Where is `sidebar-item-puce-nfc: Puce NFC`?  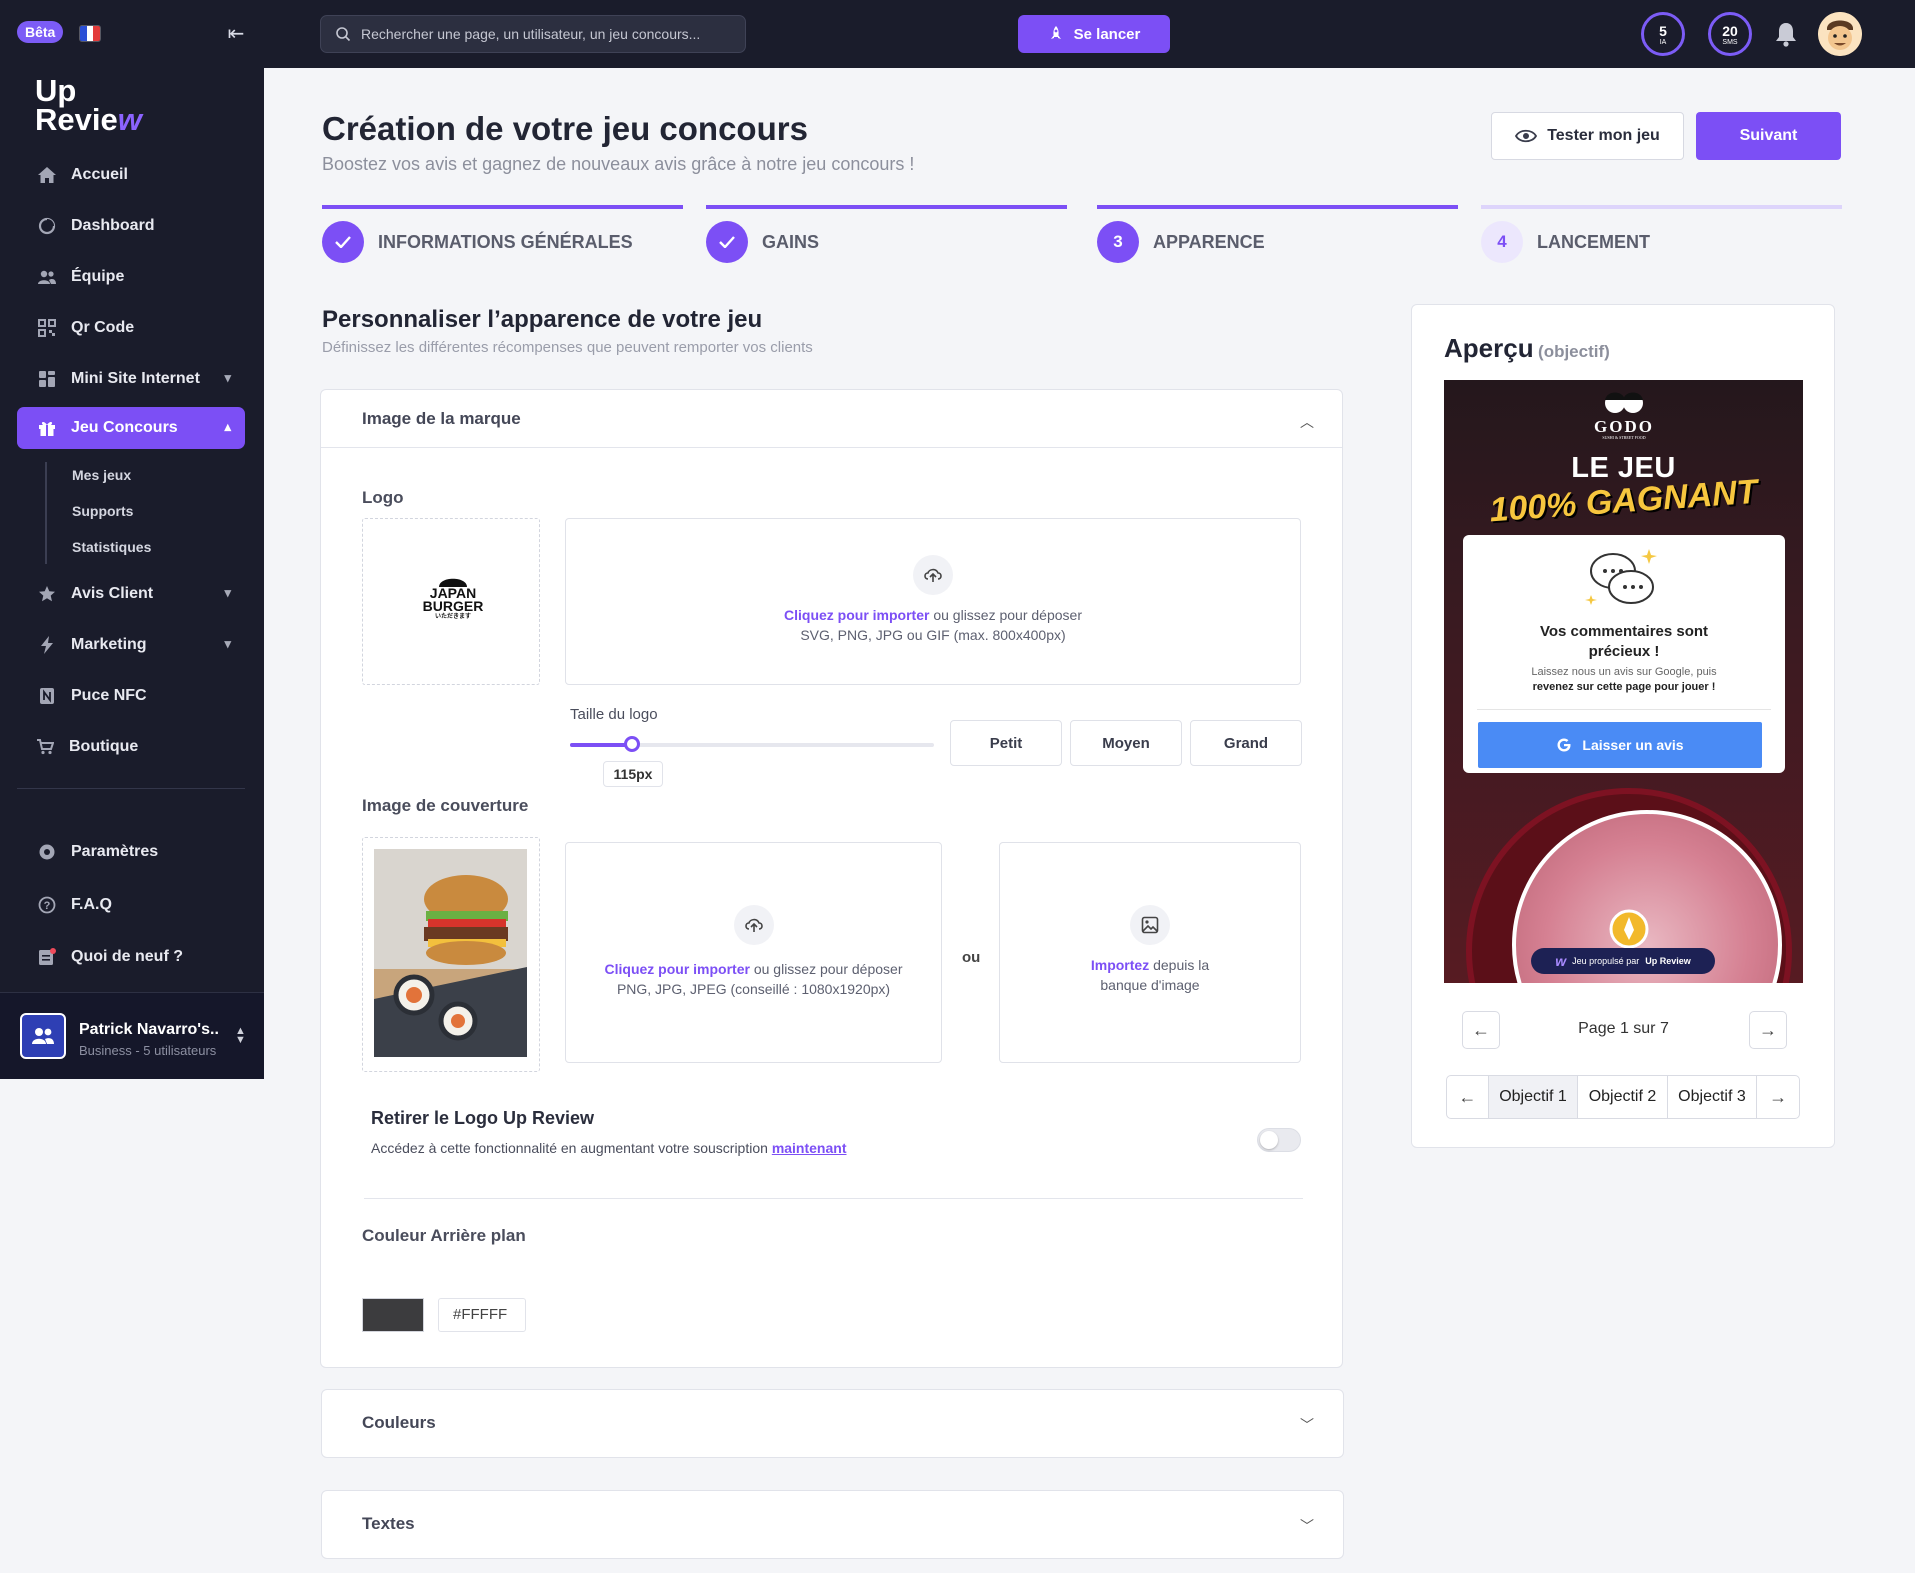 sidebar-item-puce-nfc: Puce NFC is located at coordinates (131, 696).